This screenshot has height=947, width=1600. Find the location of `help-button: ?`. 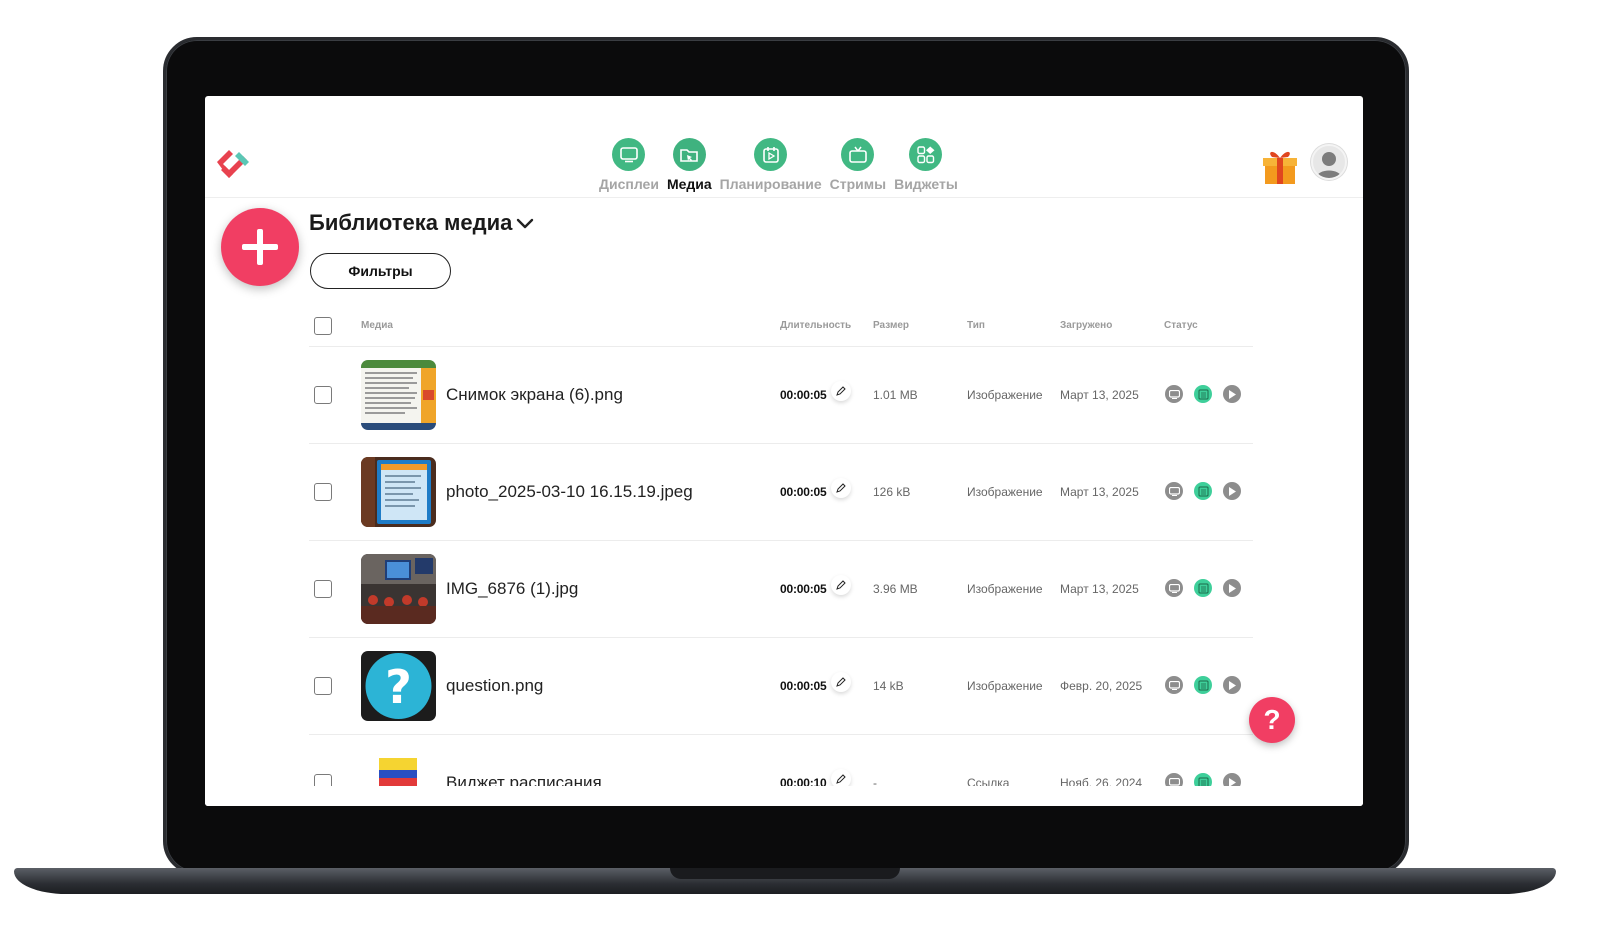

help-button: ? is located at coordinates (1272, 720).